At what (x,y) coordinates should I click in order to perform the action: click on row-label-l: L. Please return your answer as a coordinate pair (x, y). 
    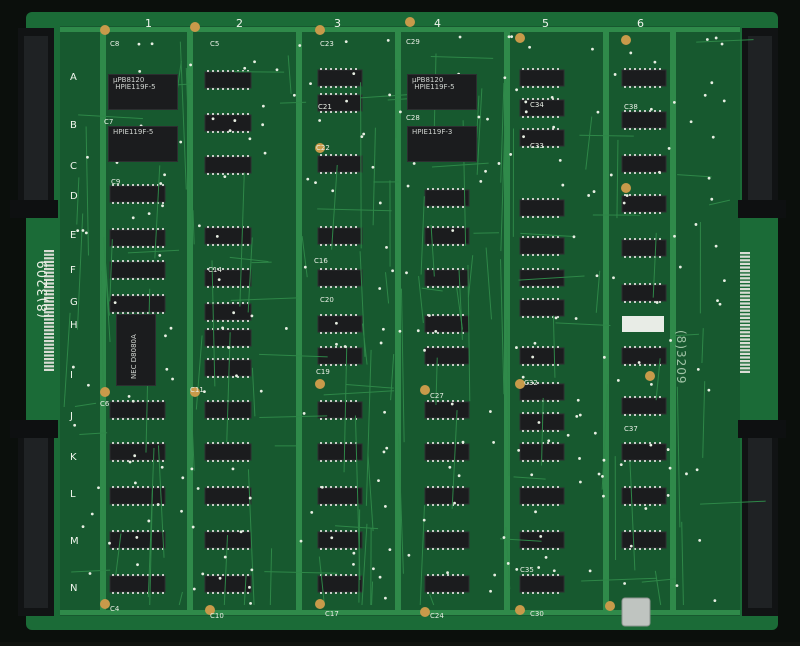
    Looking at the image, I should click on (73, 494).